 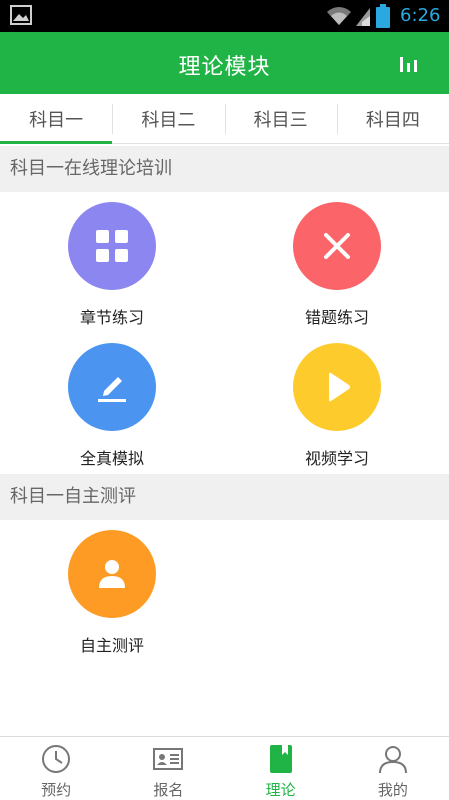 What do you see at coordinates (280, 790) in the screenshot?
I see `nav-label-theory: 理论` at bounding box center [280, 790].